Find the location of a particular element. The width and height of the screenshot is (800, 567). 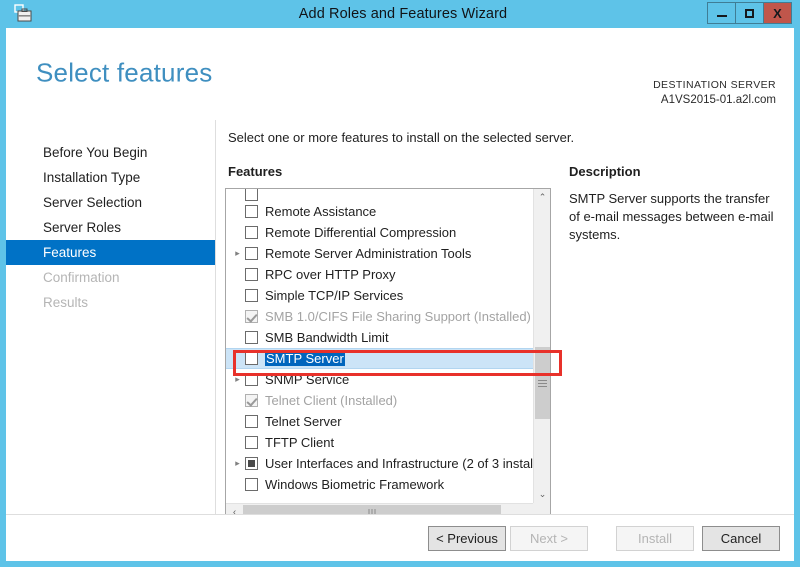

sidebar-item-server-roles: Server Roles is located at coordinates (110, 227).